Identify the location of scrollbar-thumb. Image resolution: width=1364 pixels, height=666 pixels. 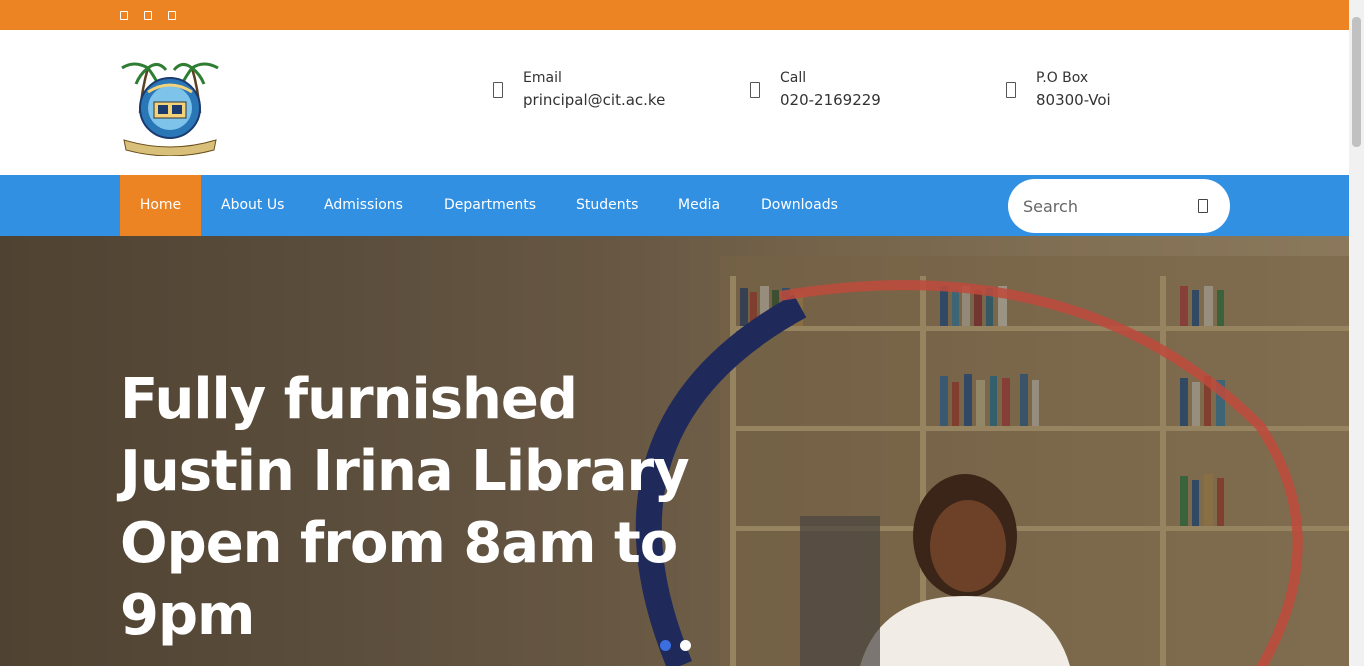
(1356, 82).